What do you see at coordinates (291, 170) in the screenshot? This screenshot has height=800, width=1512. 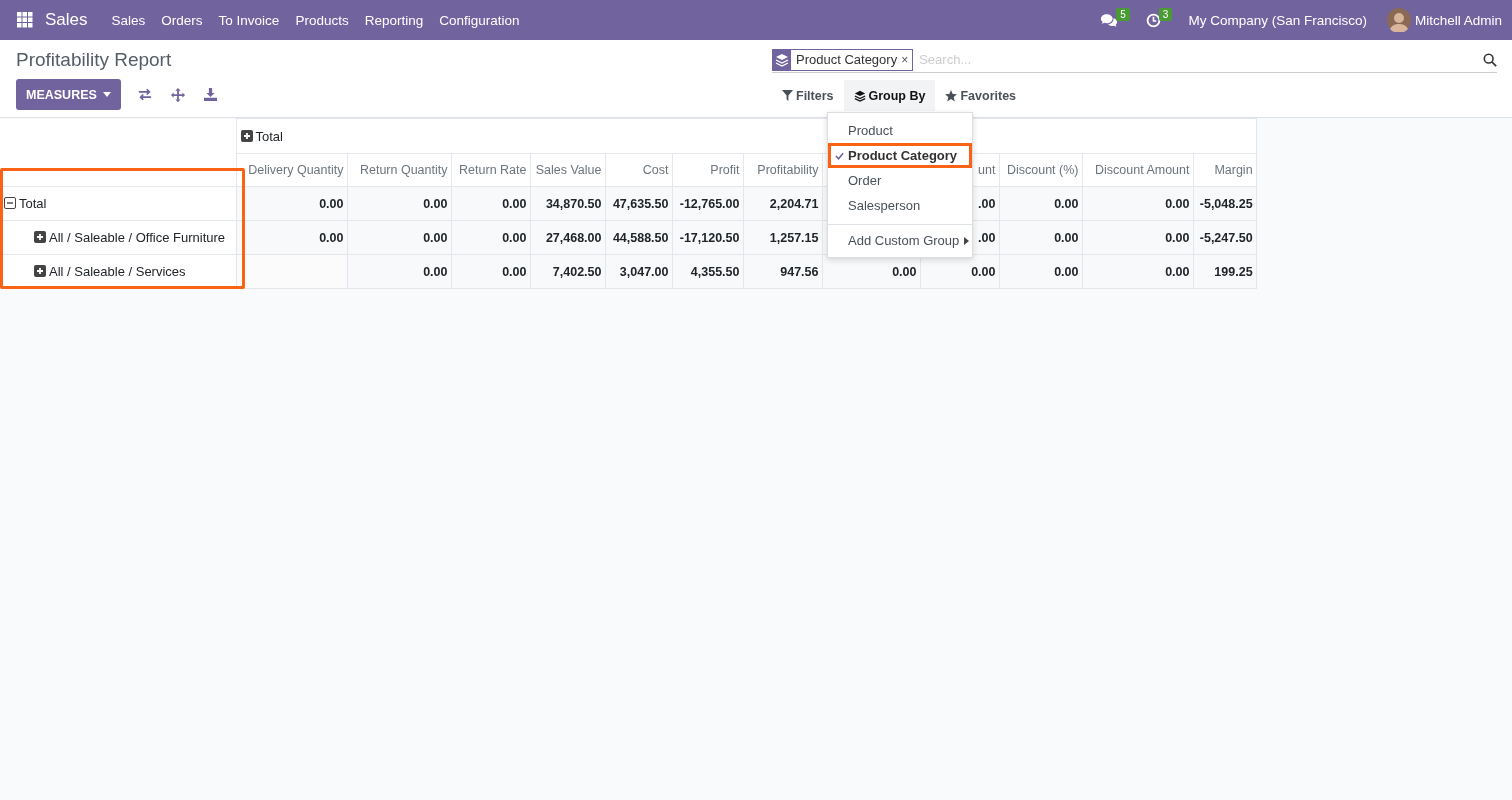 I see `measure-header: Delivery Quantity` at bounding box center [291, 170].